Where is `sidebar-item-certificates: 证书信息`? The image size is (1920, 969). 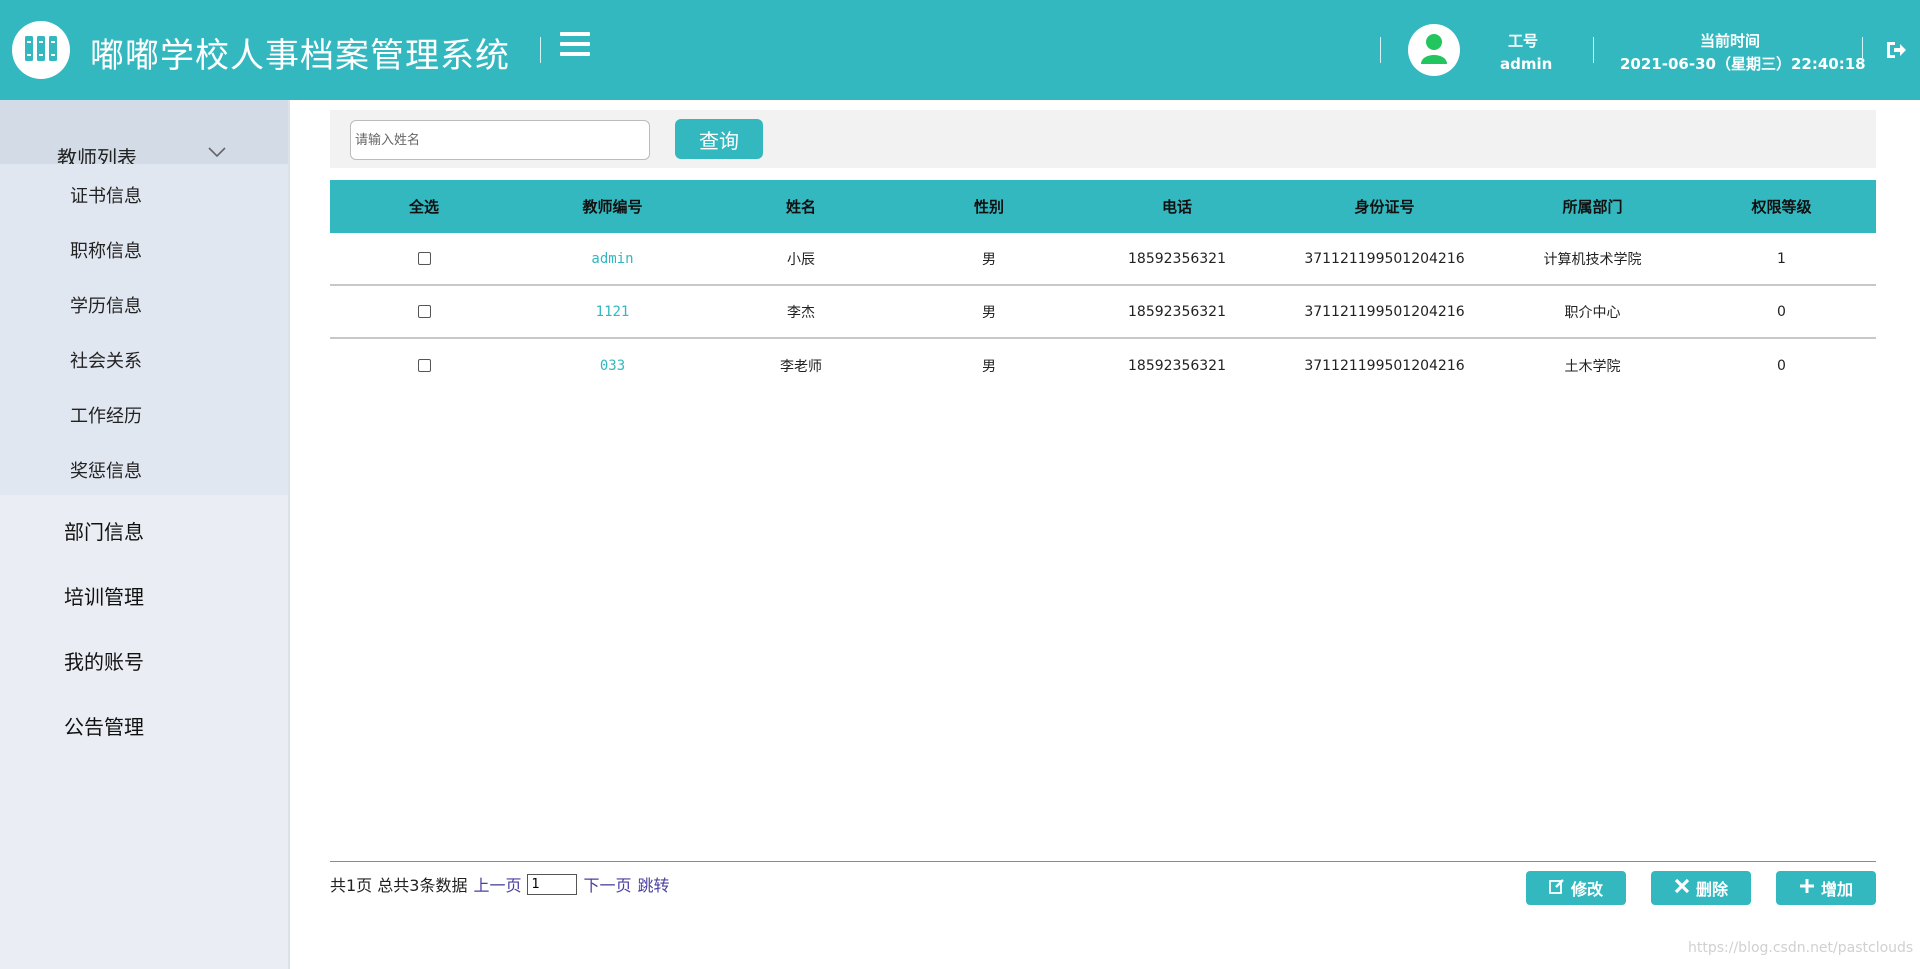 sidebar-item-certificates: 证书信息 is located at coordinates (106, 195).